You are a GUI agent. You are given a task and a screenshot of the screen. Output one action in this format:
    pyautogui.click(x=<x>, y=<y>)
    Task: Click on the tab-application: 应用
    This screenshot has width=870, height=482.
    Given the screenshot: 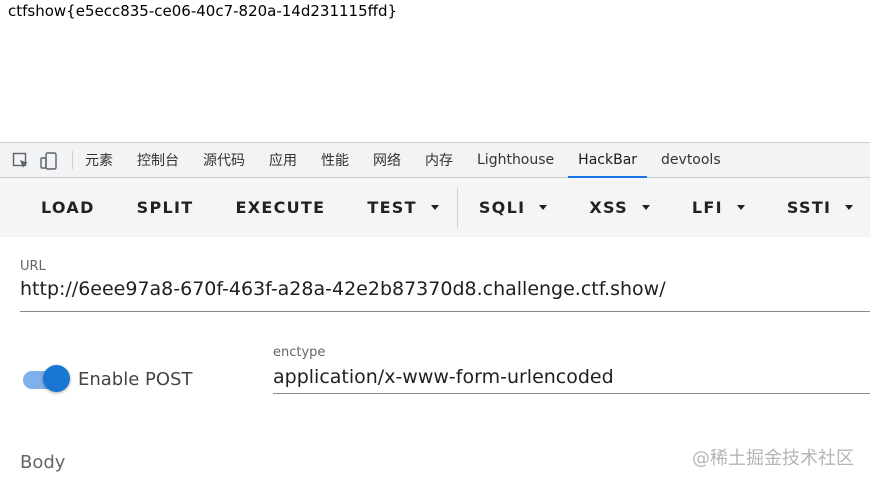 What is the action you would take?
    pyautogui.click(x=283, y=160)
    